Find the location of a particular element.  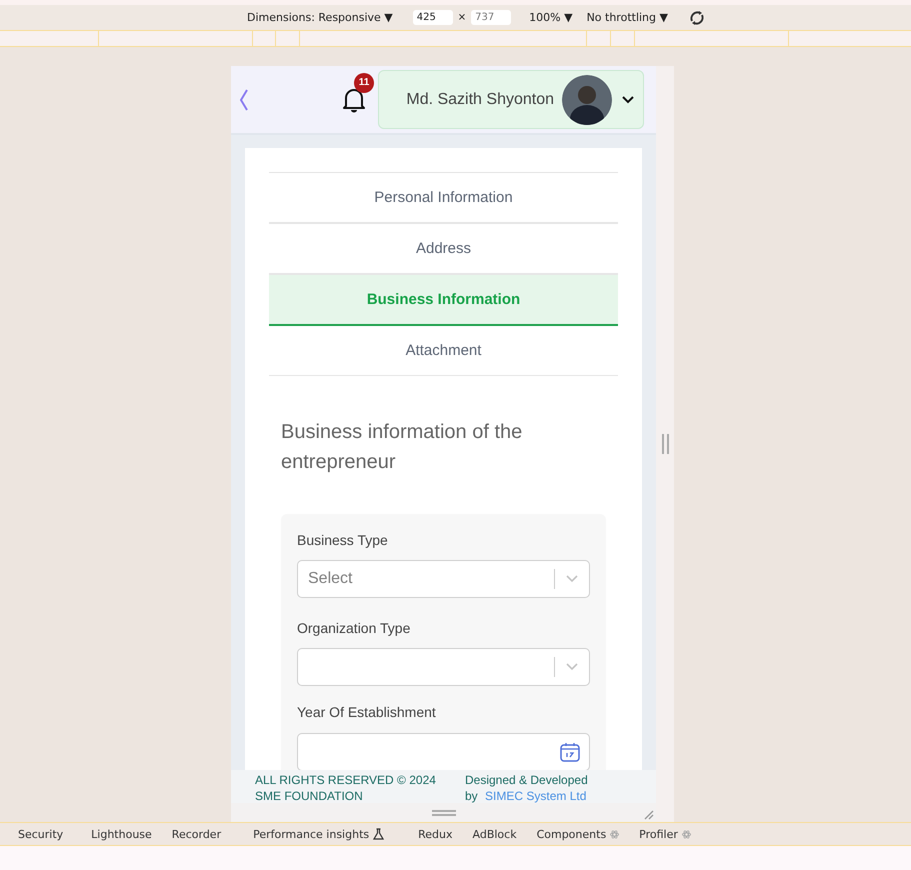

calendar-icon is located at coordinates (570, 752).